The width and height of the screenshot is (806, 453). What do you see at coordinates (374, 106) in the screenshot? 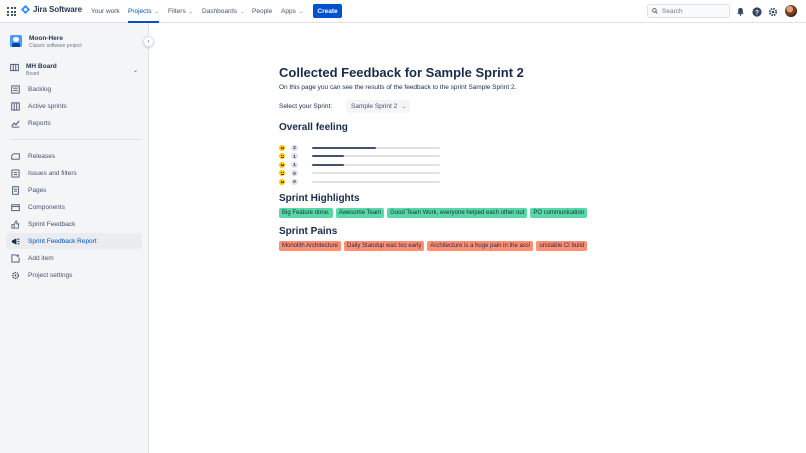
I see `sprint-select-value: Sample Sprint 2` at bounding box center [374, 106].